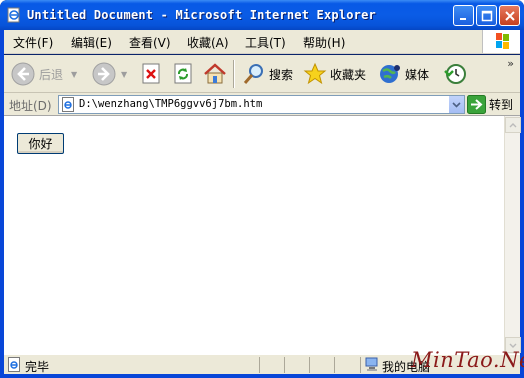 The image size is (524, 378). Describe the element at coordinates (467, 360) in the screenshot. I see `watermark-text: MinTao.Net` at that location.